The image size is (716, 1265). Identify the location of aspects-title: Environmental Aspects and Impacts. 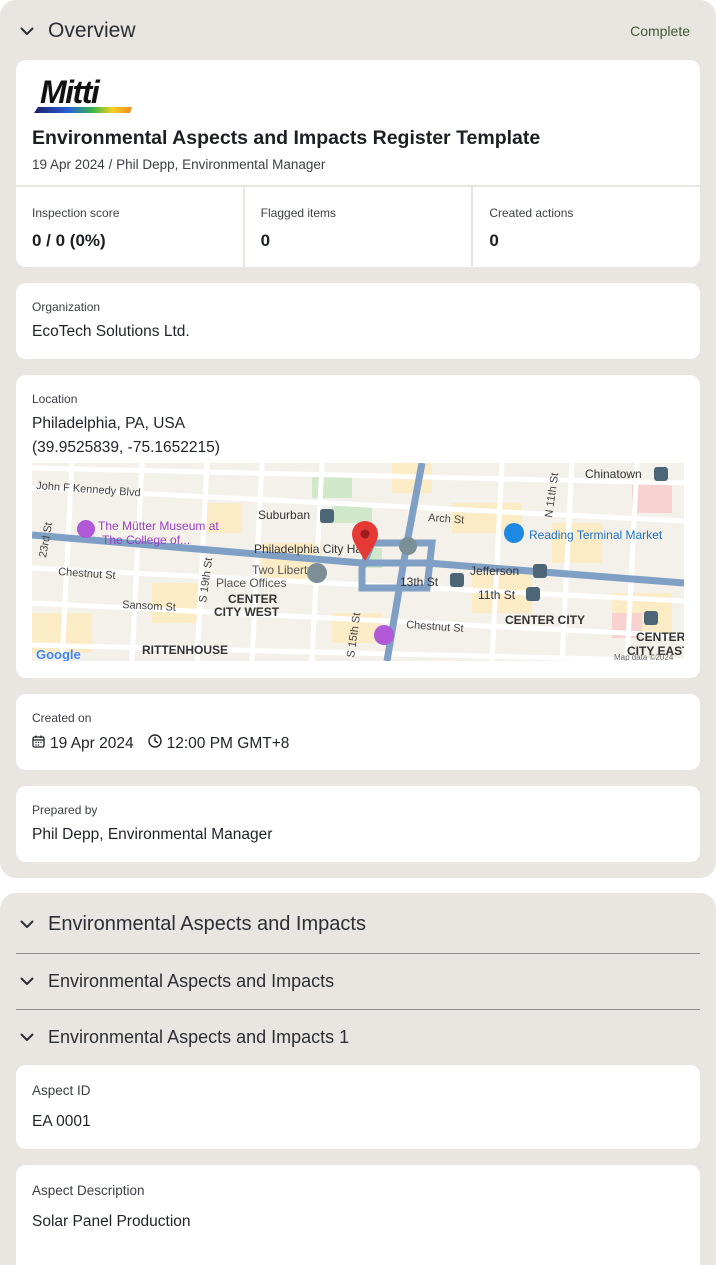
(207, 923).